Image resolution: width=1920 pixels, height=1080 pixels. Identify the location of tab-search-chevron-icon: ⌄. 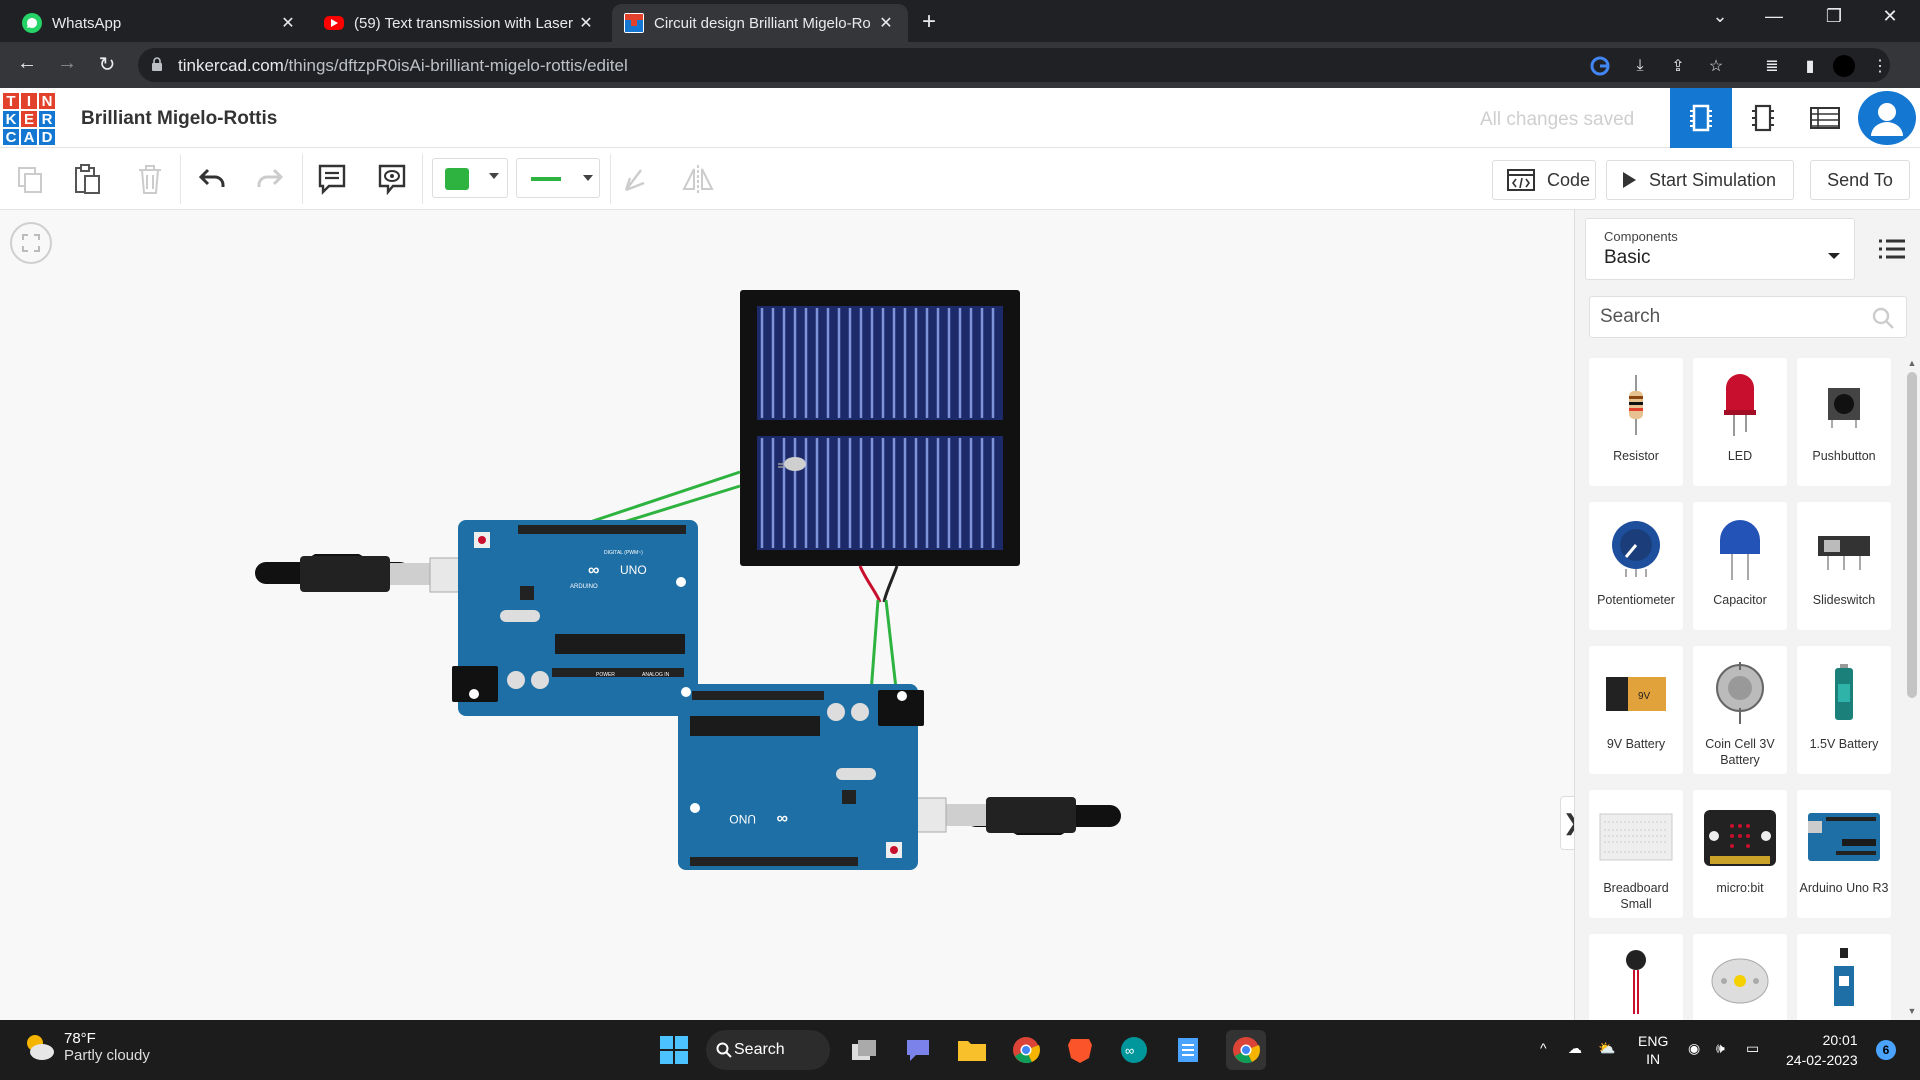
(1720, 16).